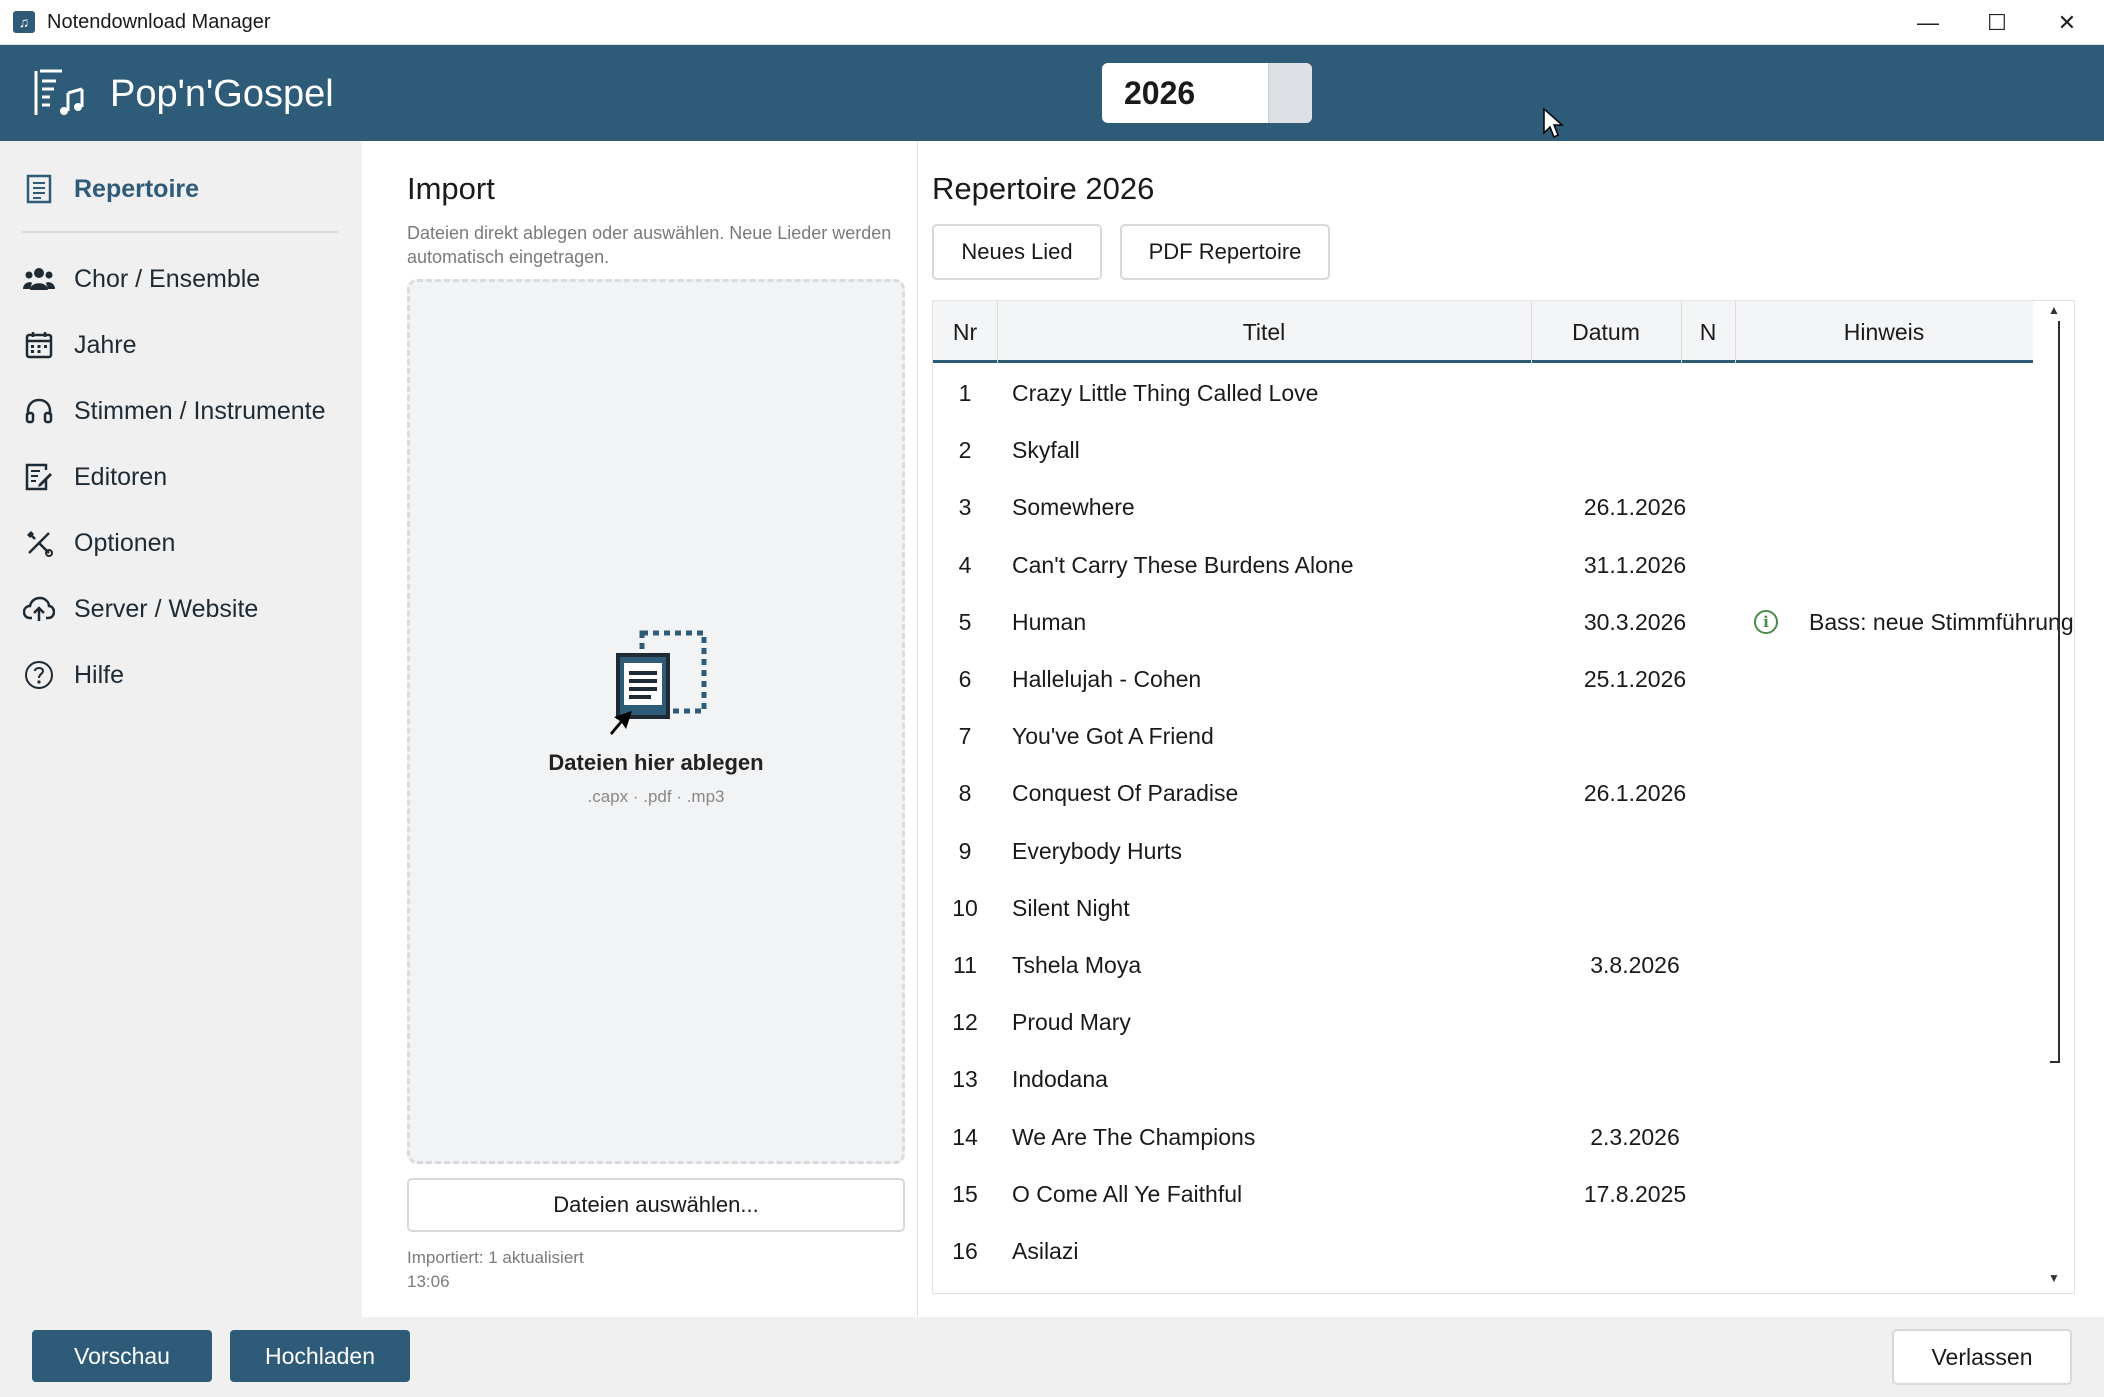  What do you see at coordinates (1708, 332) in the screenshot?
I see `column-header-n: N` at bounding box center [1708, 332].